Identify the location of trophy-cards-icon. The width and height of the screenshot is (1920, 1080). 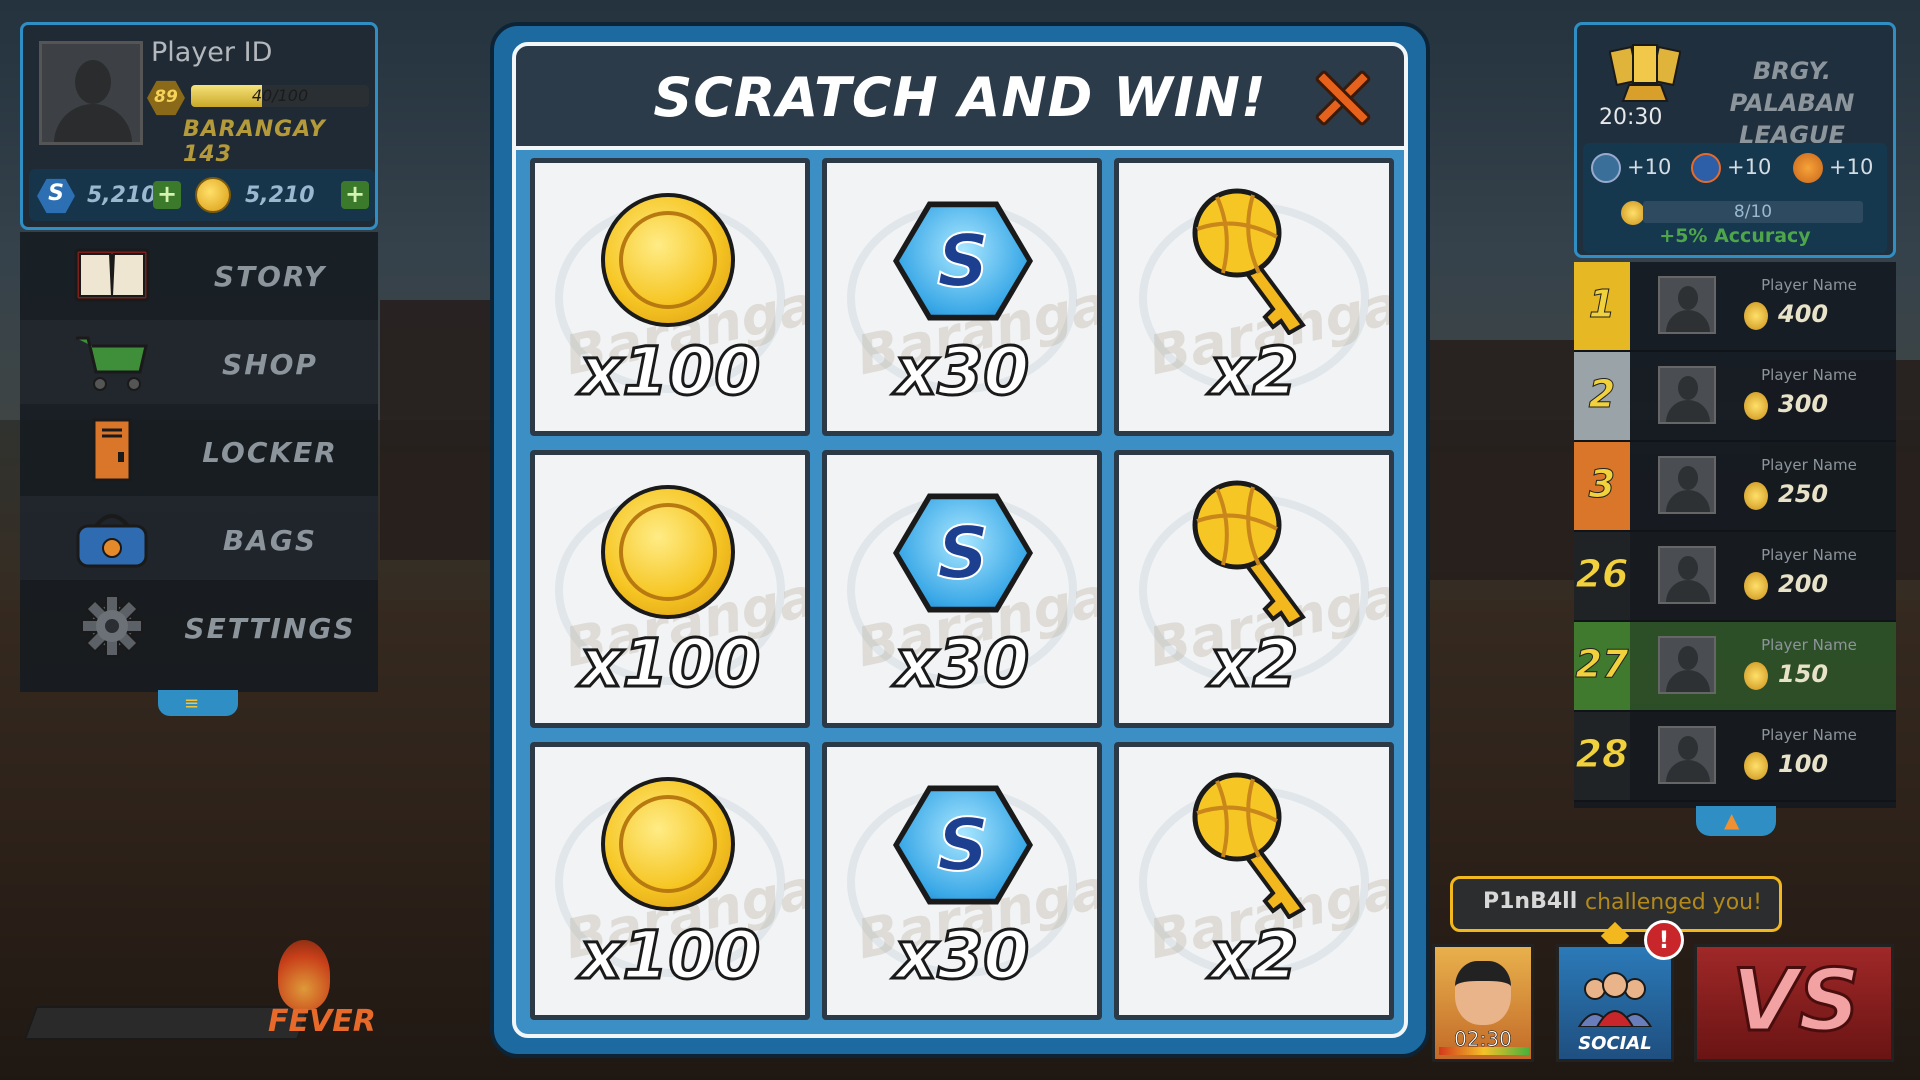
(1645, 73).